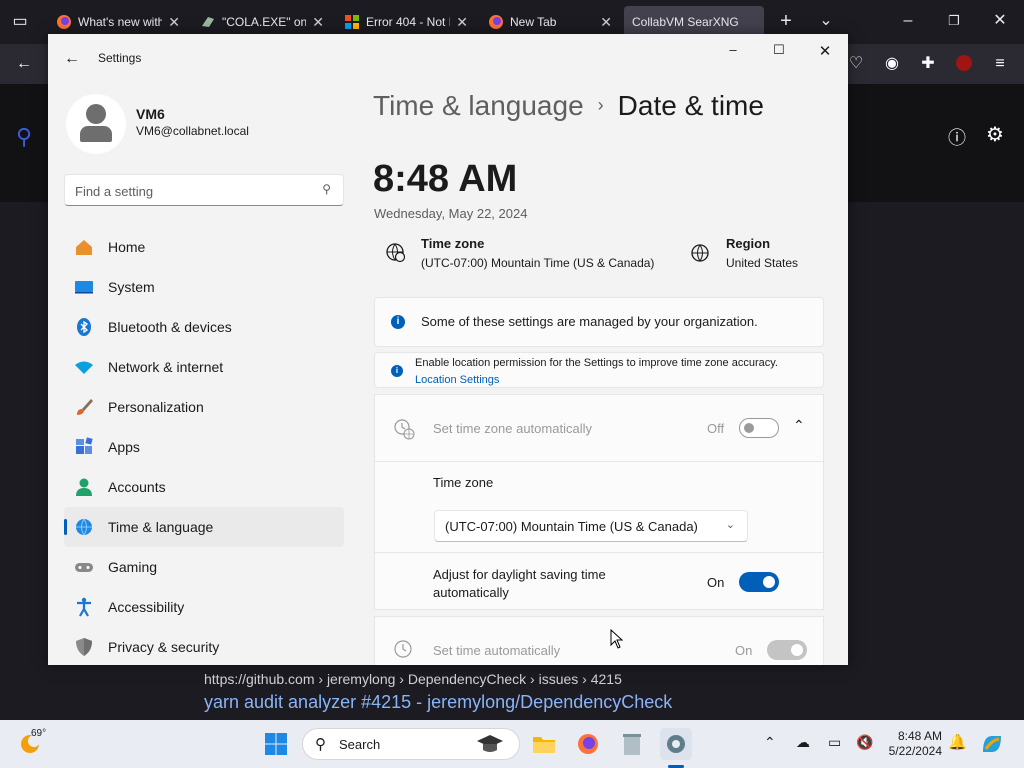 The width and height of the screenshot is (1024, 768). I want to click on tab-label: "COLA.EXE" on, so click(264, 22).